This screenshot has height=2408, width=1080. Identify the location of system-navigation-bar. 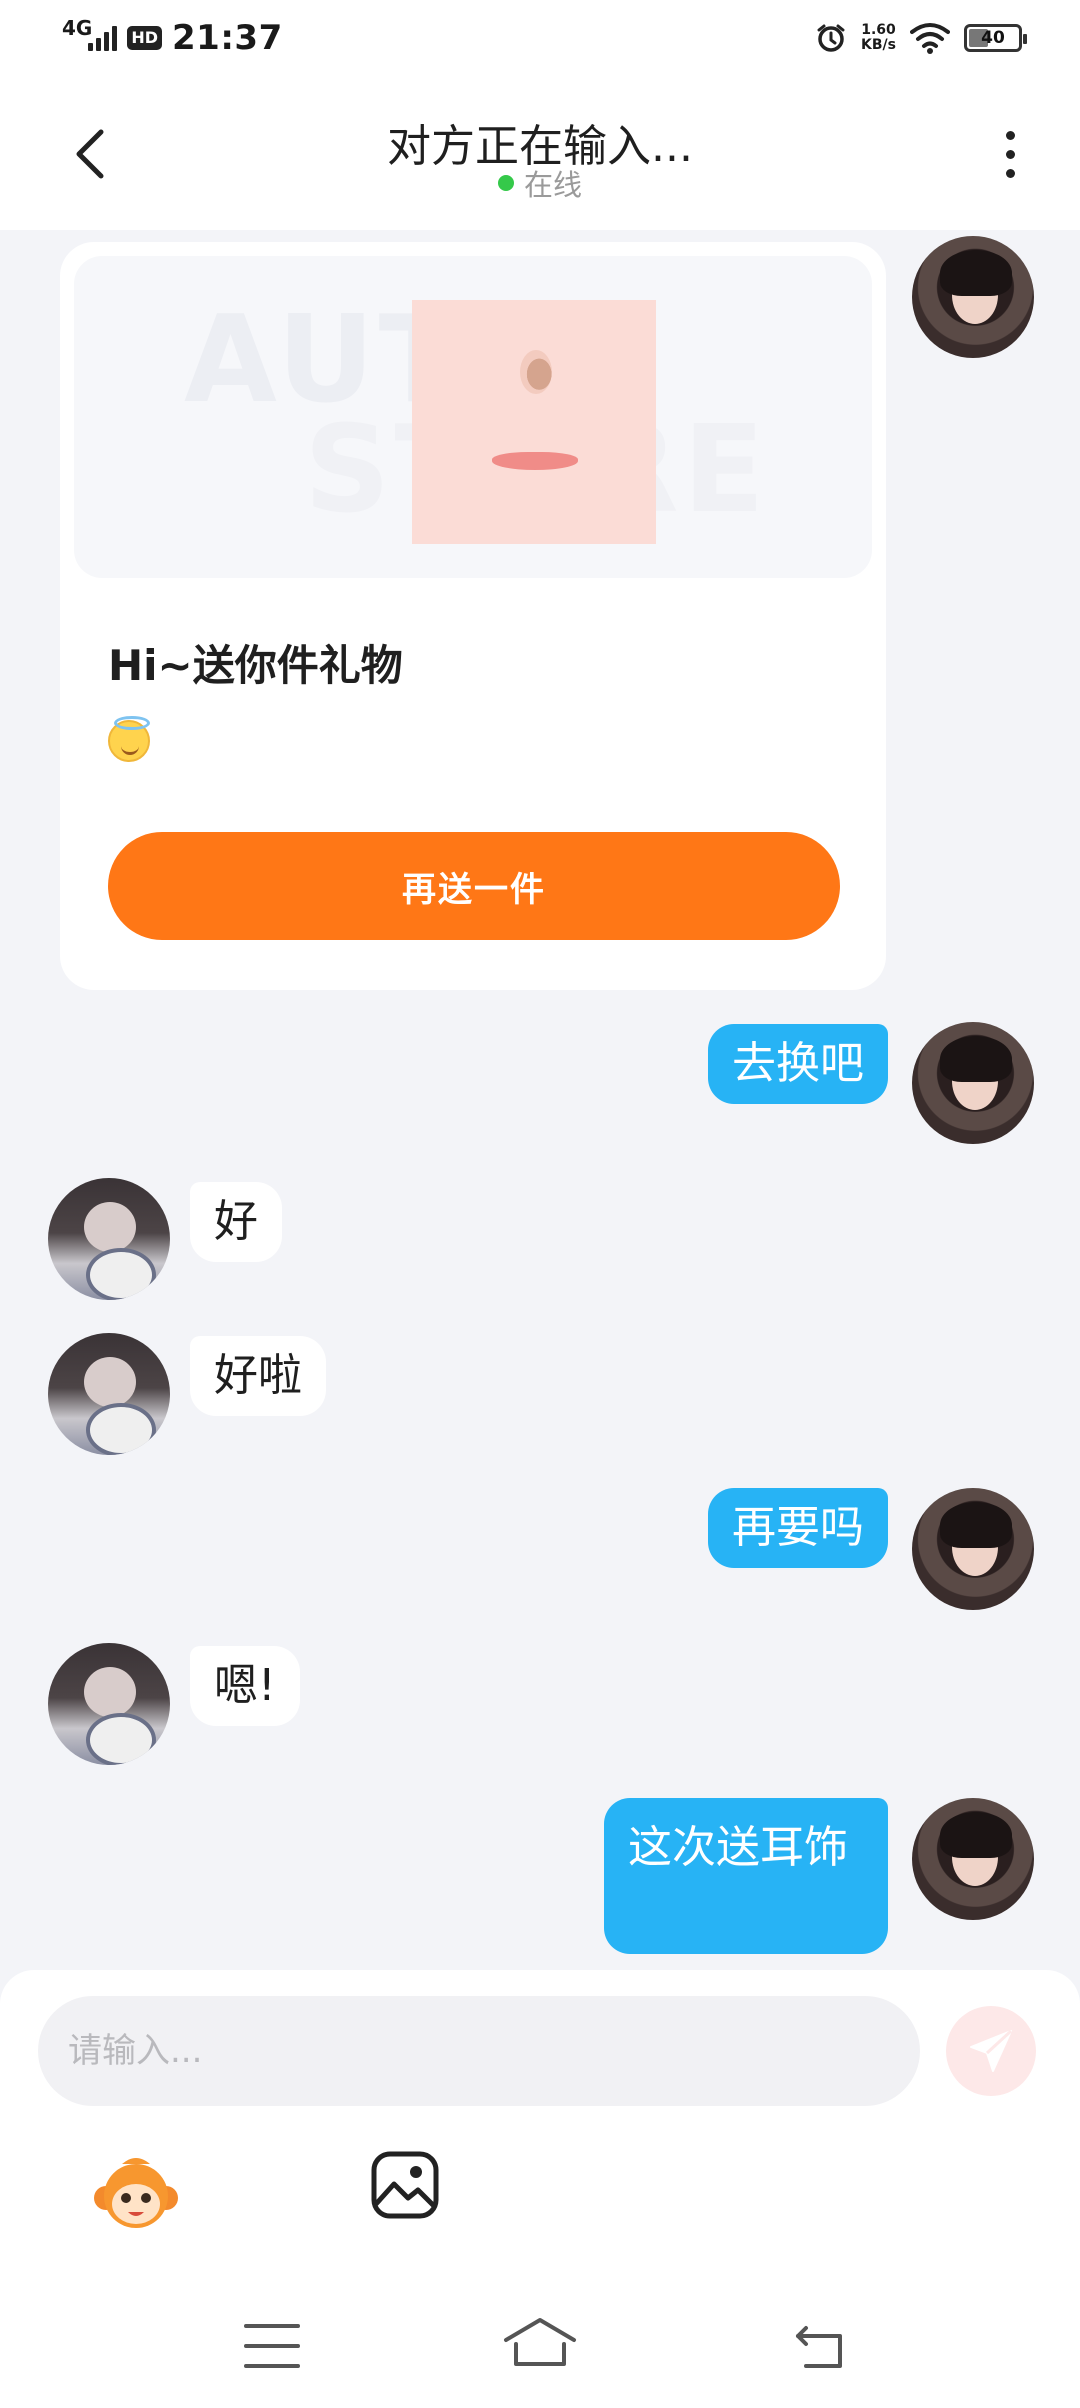
(540, 2345).